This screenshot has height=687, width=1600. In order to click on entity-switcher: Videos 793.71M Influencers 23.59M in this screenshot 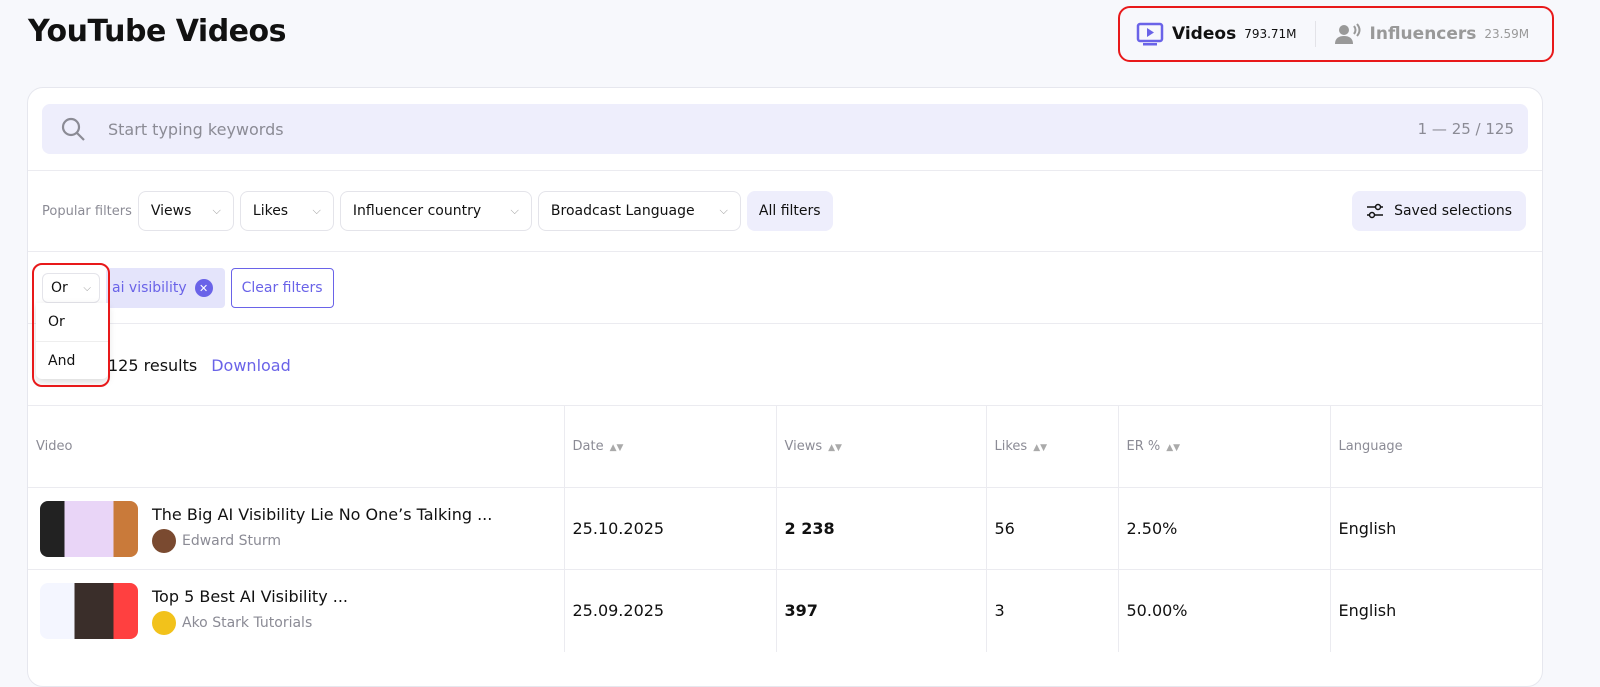, I will do `click(1336, 34)`.